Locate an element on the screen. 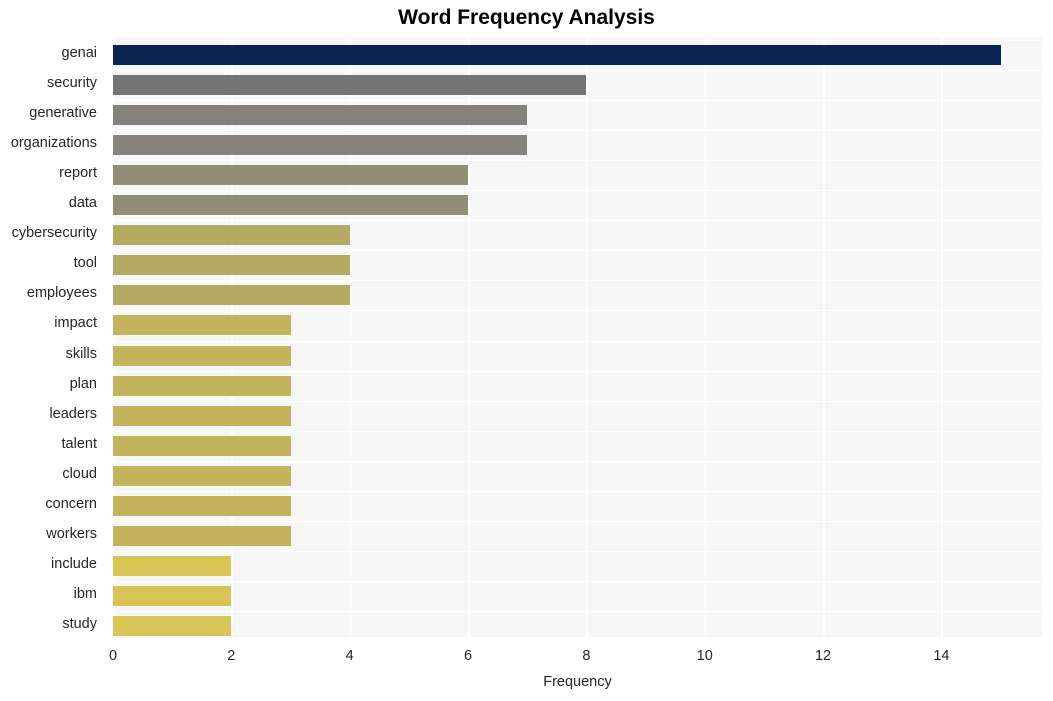 Image resolution: width=1053 pixels, height=701 pixels. x-axis-tick-label: 8 is located at coordinates (586, 656).